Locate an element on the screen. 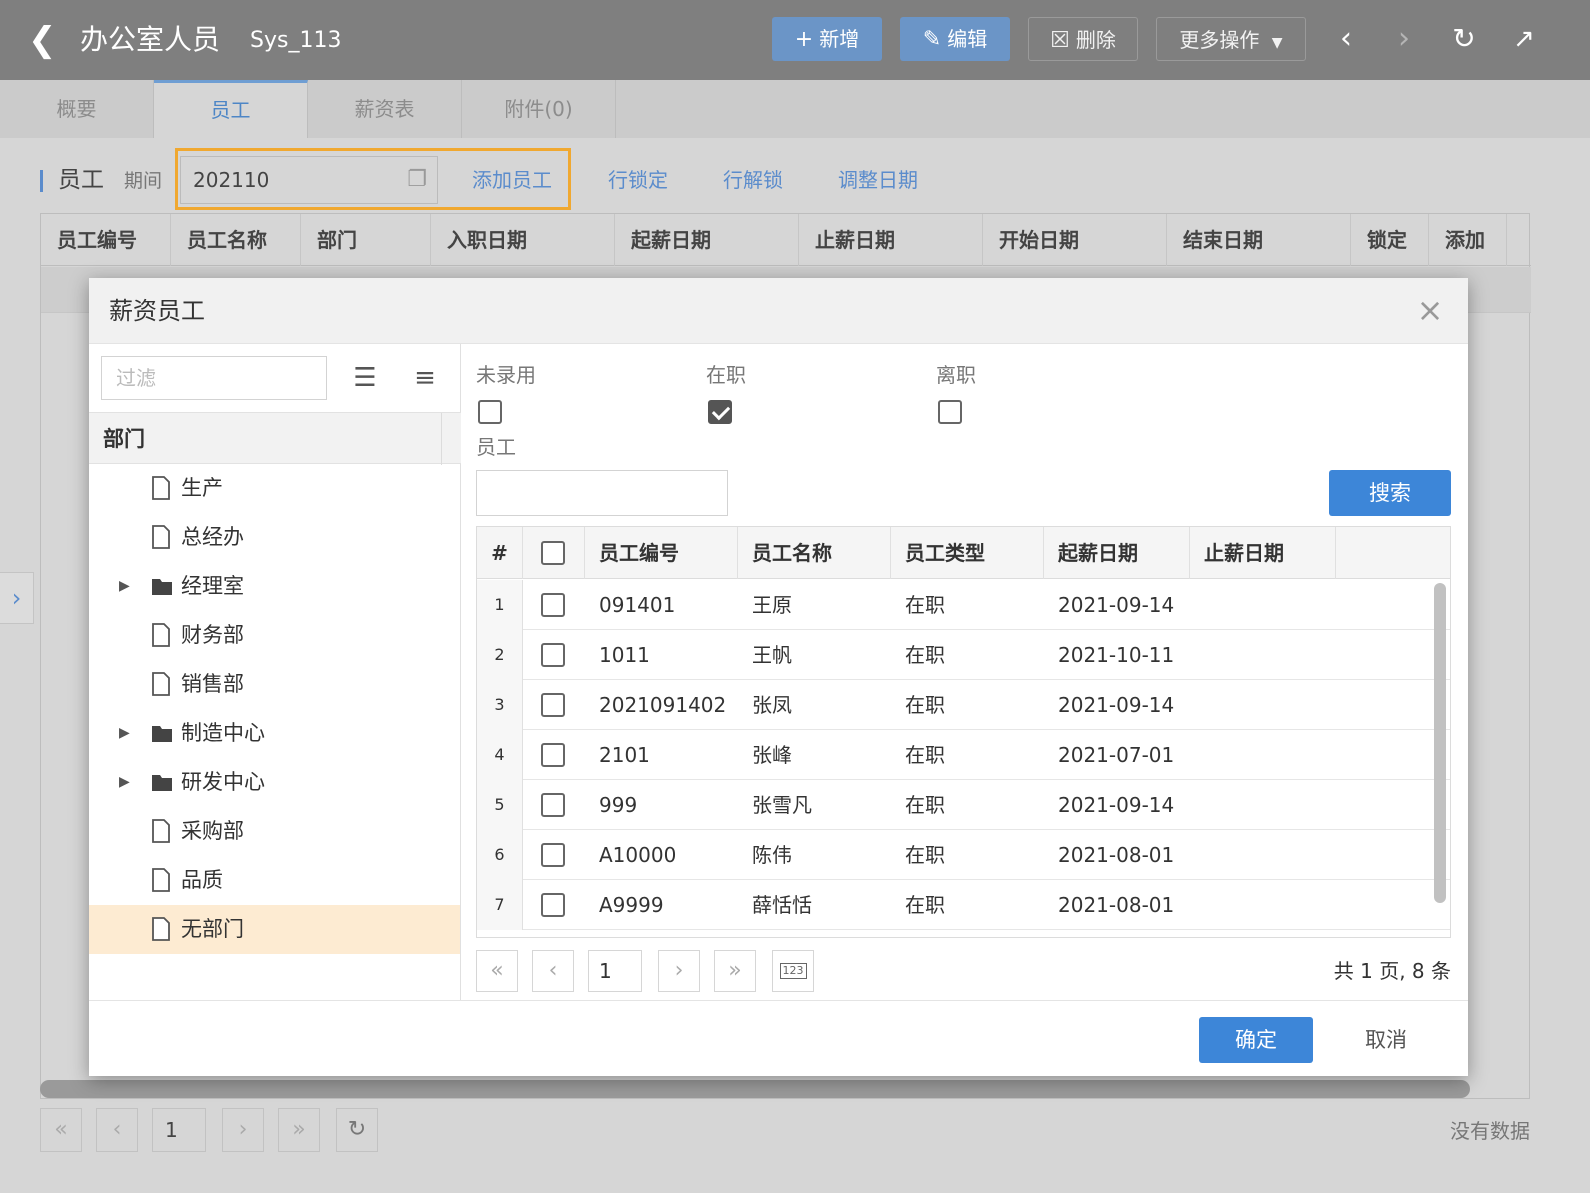 This screenshot has width=1590, height=1193. plus-icon: + is located at coordinates (804, 39).